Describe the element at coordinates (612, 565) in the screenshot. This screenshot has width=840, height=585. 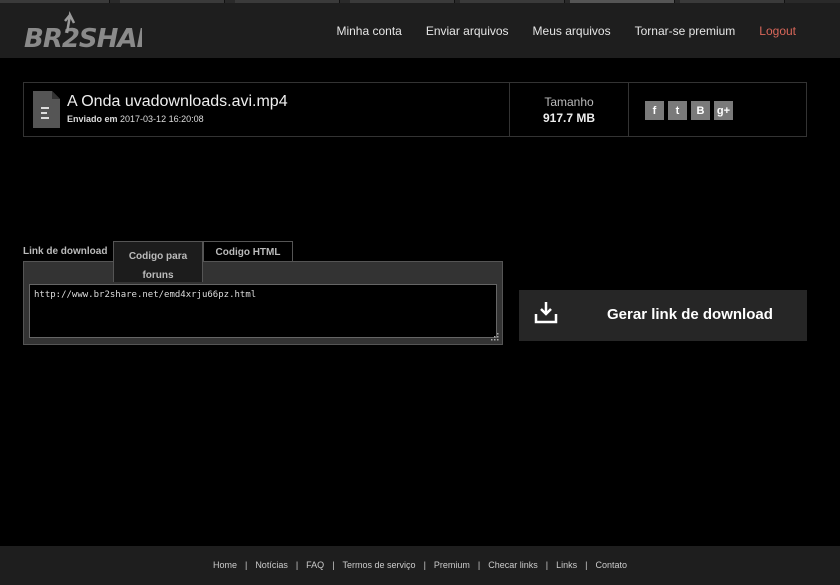
I see `footer-link-contato: Contato` at that location.